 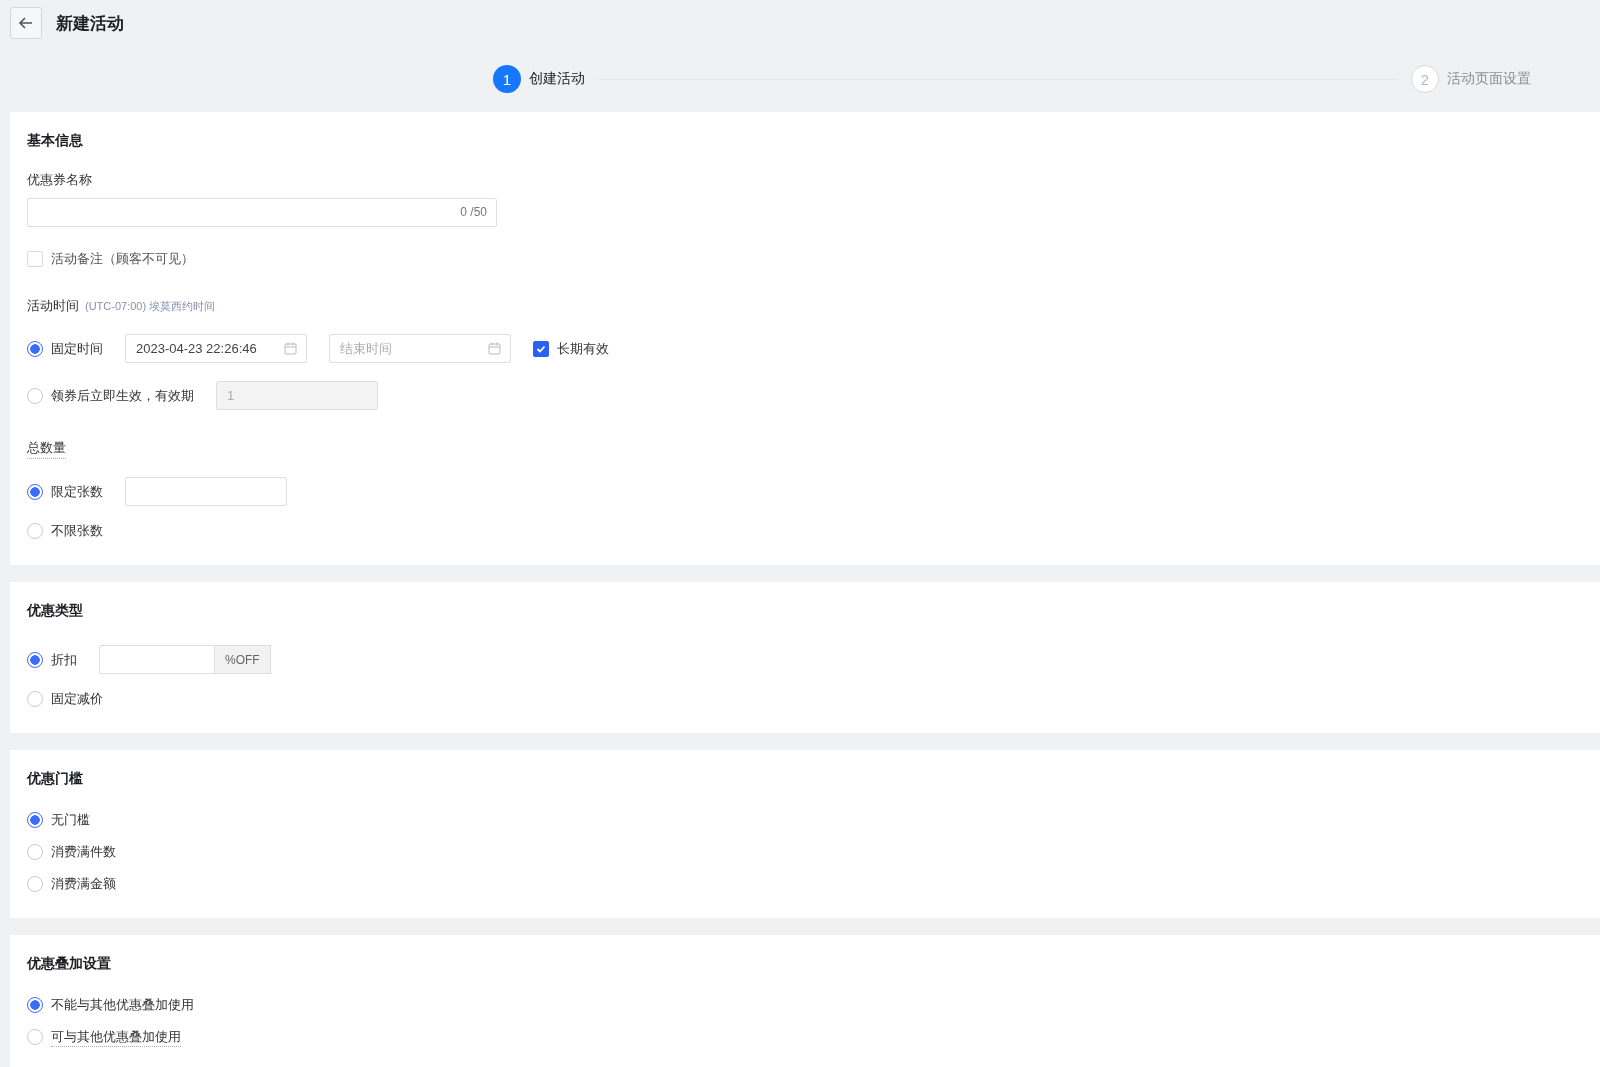 I want to click on radio-label: 领券后立即生效，有效期, so click(x=122, y=395).